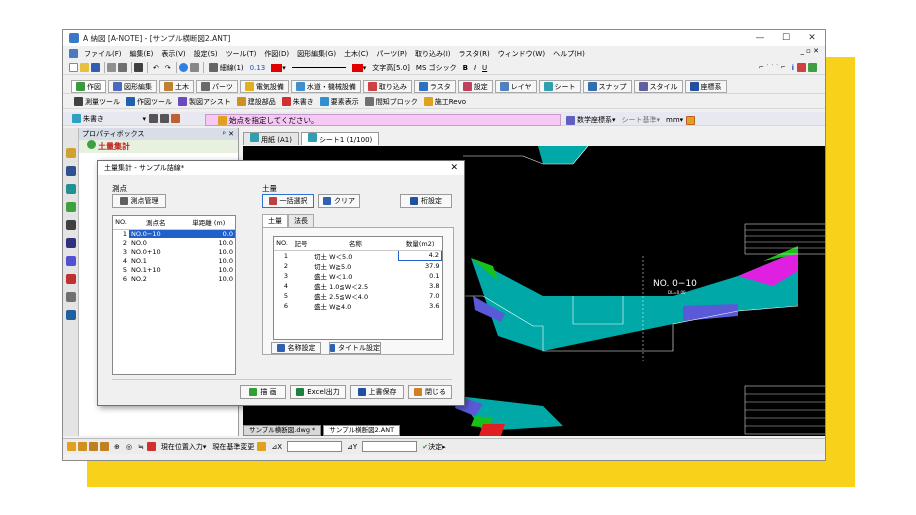 The height and width of the screenshot is (515, 916). Describe the element at coordinates (241, 54) in the screenshot. I see `menu-tools: ツール(T)` at that location.